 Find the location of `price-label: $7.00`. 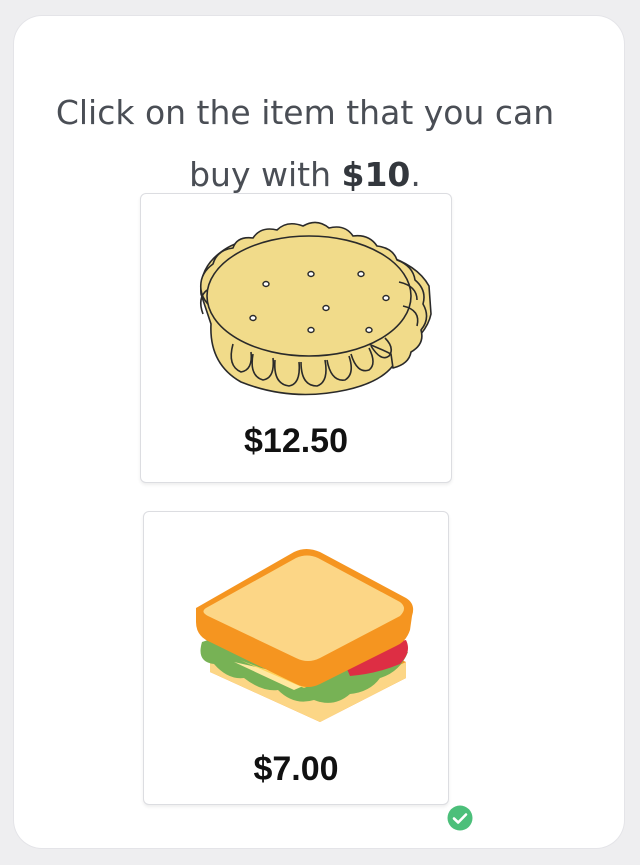

price-label: $7.00 is located at coordinates (296, 769).